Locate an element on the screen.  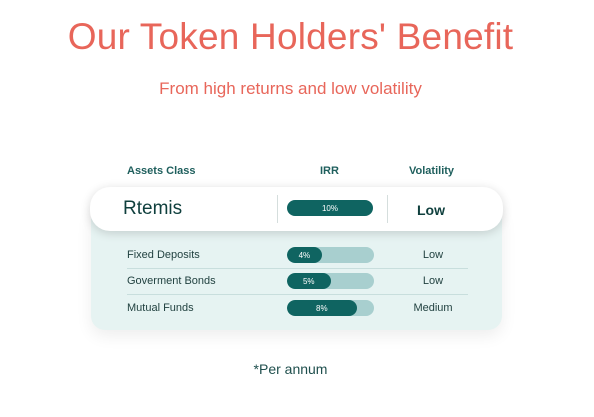
featured-irr-bar: 10% is located at coordinates (330, 208).